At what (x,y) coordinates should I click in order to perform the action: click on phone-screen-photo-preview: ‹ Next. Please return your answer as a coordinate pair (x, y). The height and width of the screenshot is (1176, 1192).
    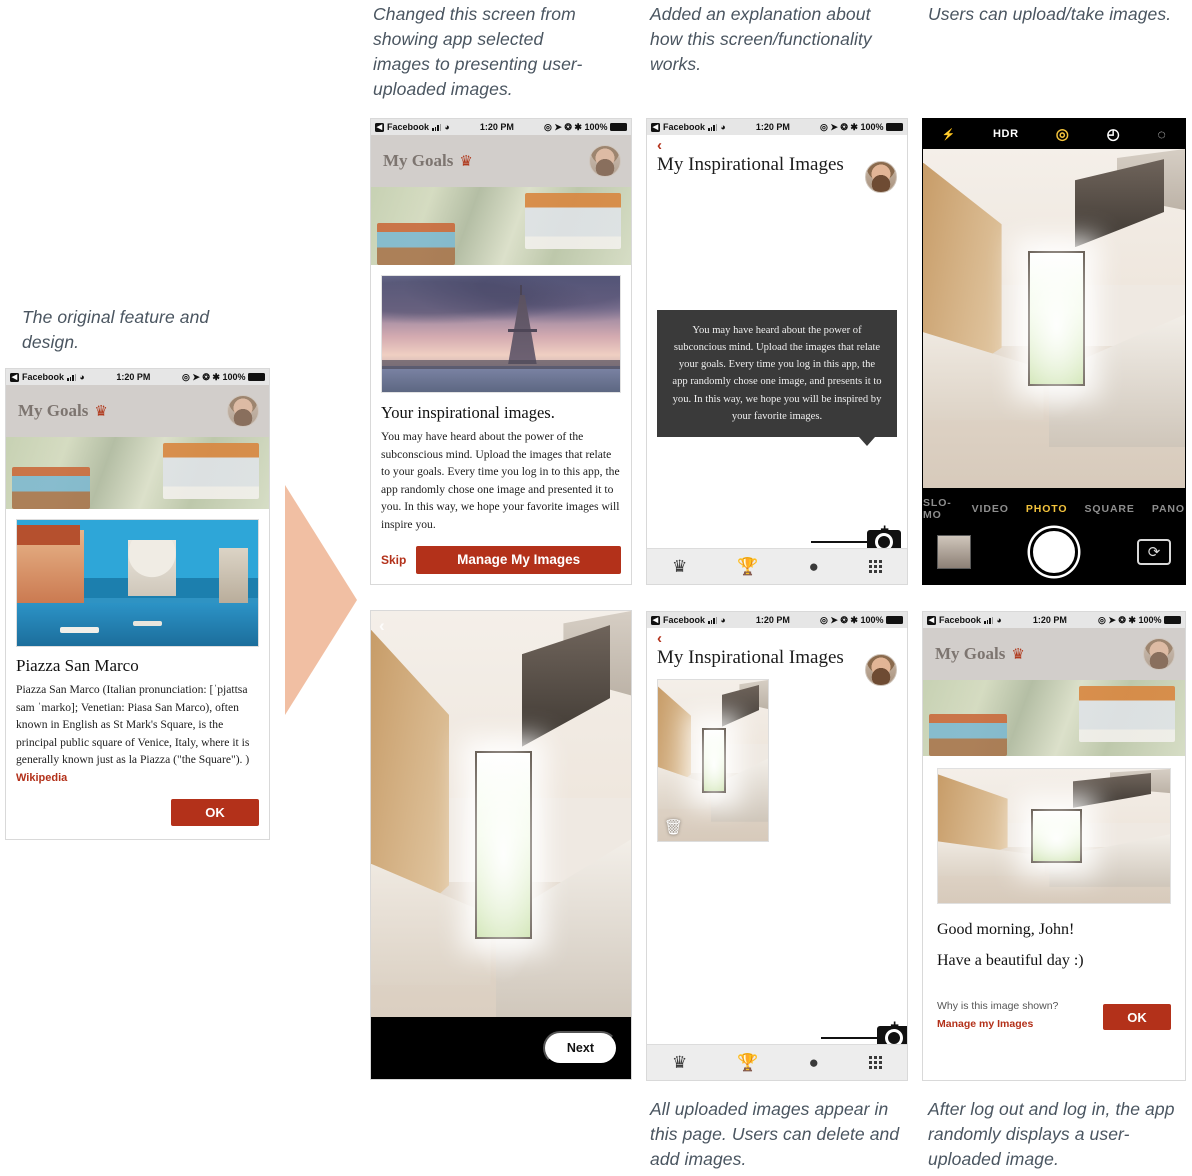
    Looking at the image, I should click on (501, 845).